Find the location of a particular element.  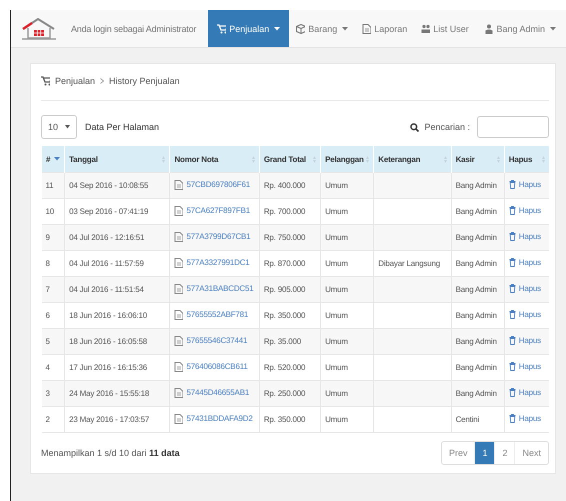

row-number: 7 is located at coordinates (53, 289).